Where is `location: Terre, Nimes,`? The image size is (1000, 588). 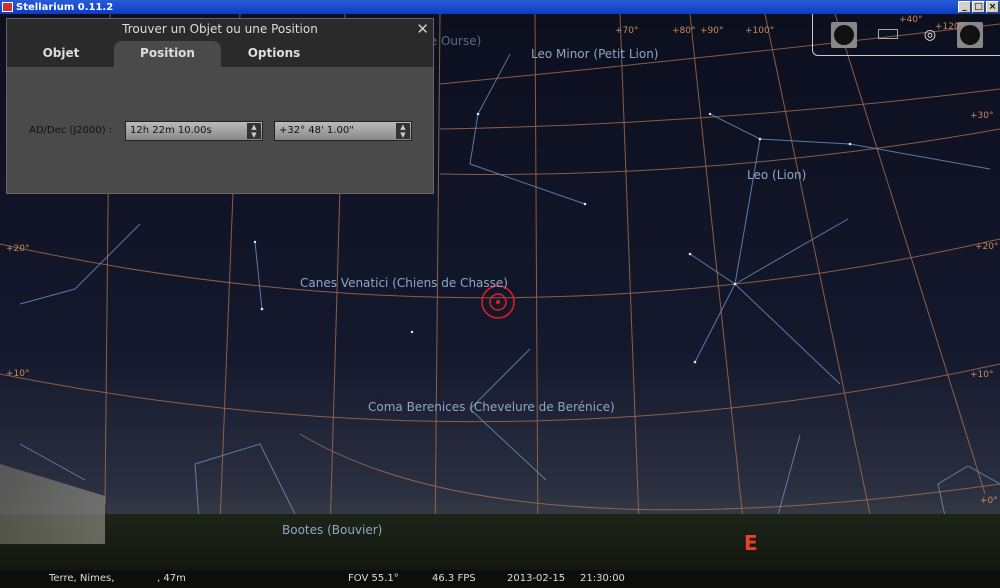 location: Terre, Nimes, is located at coordinates (82, 578).